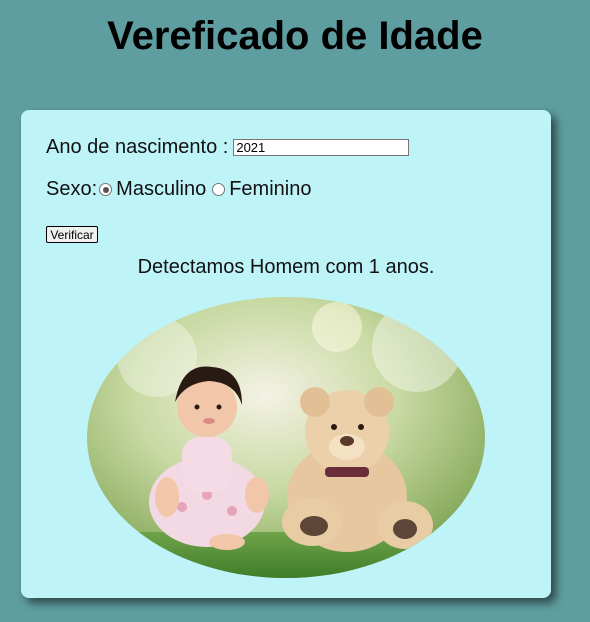 The image size is (590, 622). I want to click on radio-feminino, so click(219, 189).